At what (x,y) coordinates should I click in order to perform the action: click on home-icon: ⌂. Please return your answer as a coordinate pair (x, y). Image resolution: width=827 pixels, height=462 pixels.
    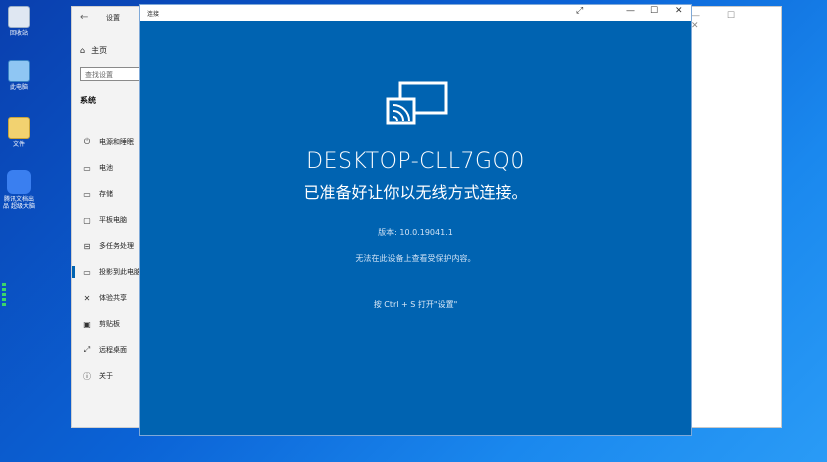
    Looking at the image, I should click on (83, 50).